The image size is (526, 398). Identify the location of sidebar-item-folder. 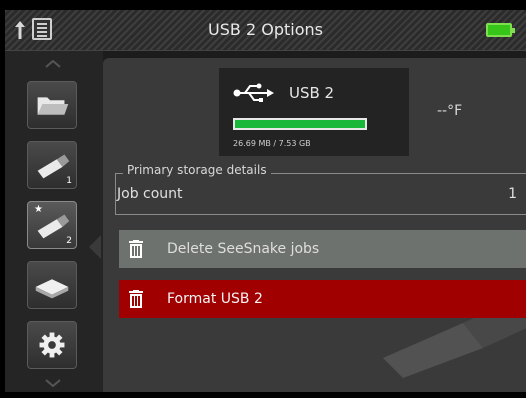
(52, 105).